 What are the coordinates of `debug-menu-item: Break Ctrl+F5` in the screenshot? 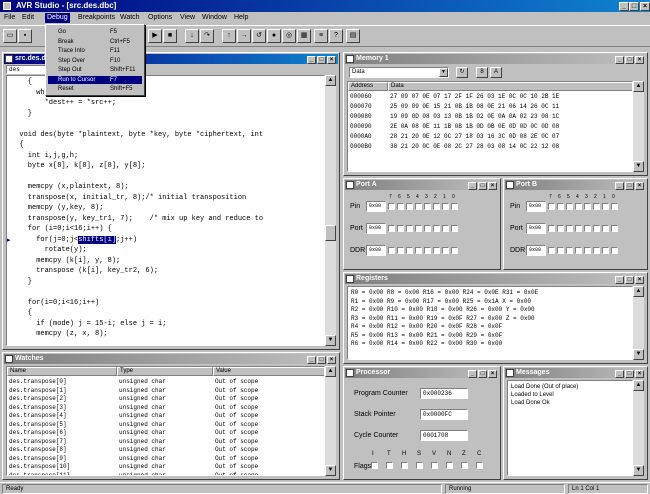 It's located at (95, 42).